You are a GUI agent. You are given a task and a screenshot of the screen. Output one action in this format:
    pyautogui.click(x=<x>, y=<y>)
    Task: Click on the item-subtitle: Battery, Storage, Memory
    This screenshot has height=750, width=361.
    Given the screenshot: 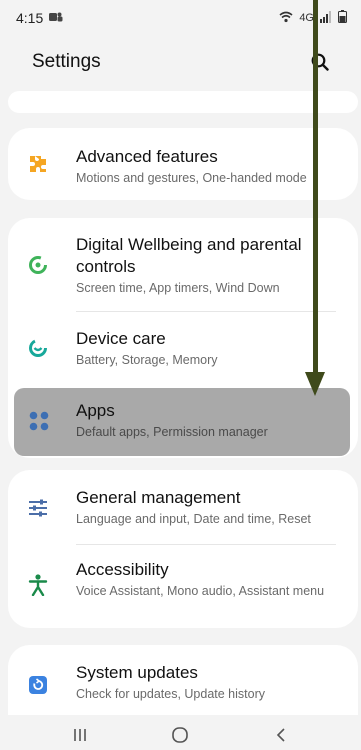 What is the action you would take?
    pyautogui.click(x=147, y=360)
    